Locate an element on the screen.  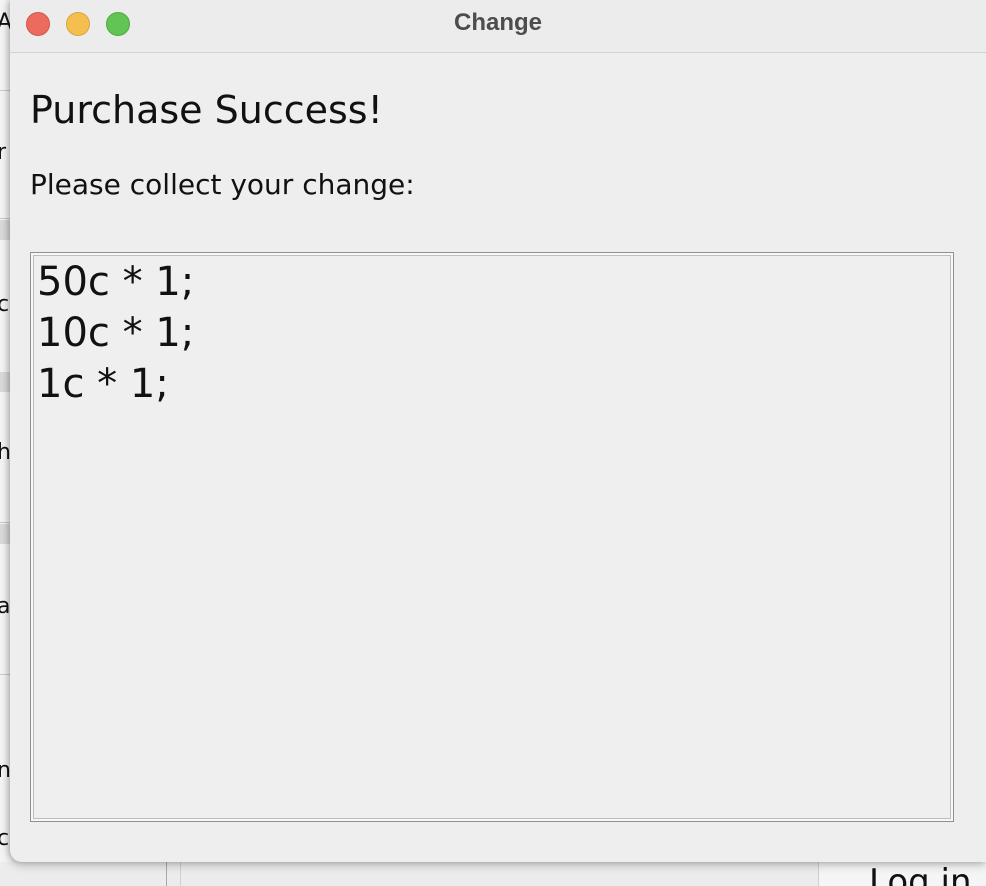
collect-change-label: Please collect your change: is located at coordinates (222, 184).